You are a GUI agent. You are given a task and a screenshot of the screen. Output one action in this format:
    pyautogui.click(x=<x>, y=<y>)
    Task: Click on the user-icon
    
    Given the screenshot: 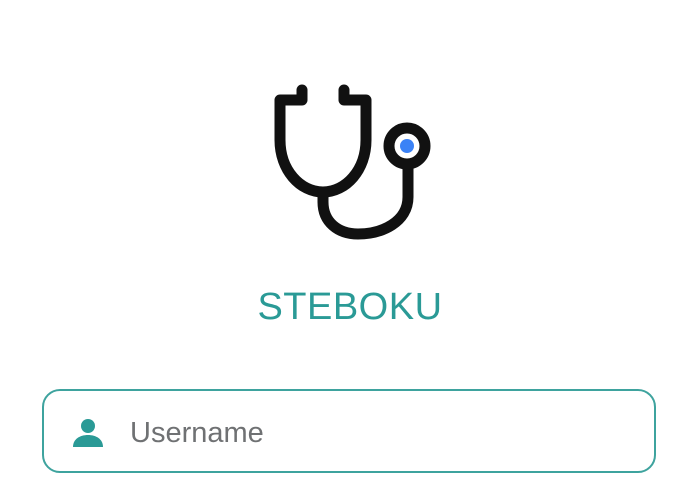 What is the action you would take?
    pyautogui.click(x=88, y=433)
    